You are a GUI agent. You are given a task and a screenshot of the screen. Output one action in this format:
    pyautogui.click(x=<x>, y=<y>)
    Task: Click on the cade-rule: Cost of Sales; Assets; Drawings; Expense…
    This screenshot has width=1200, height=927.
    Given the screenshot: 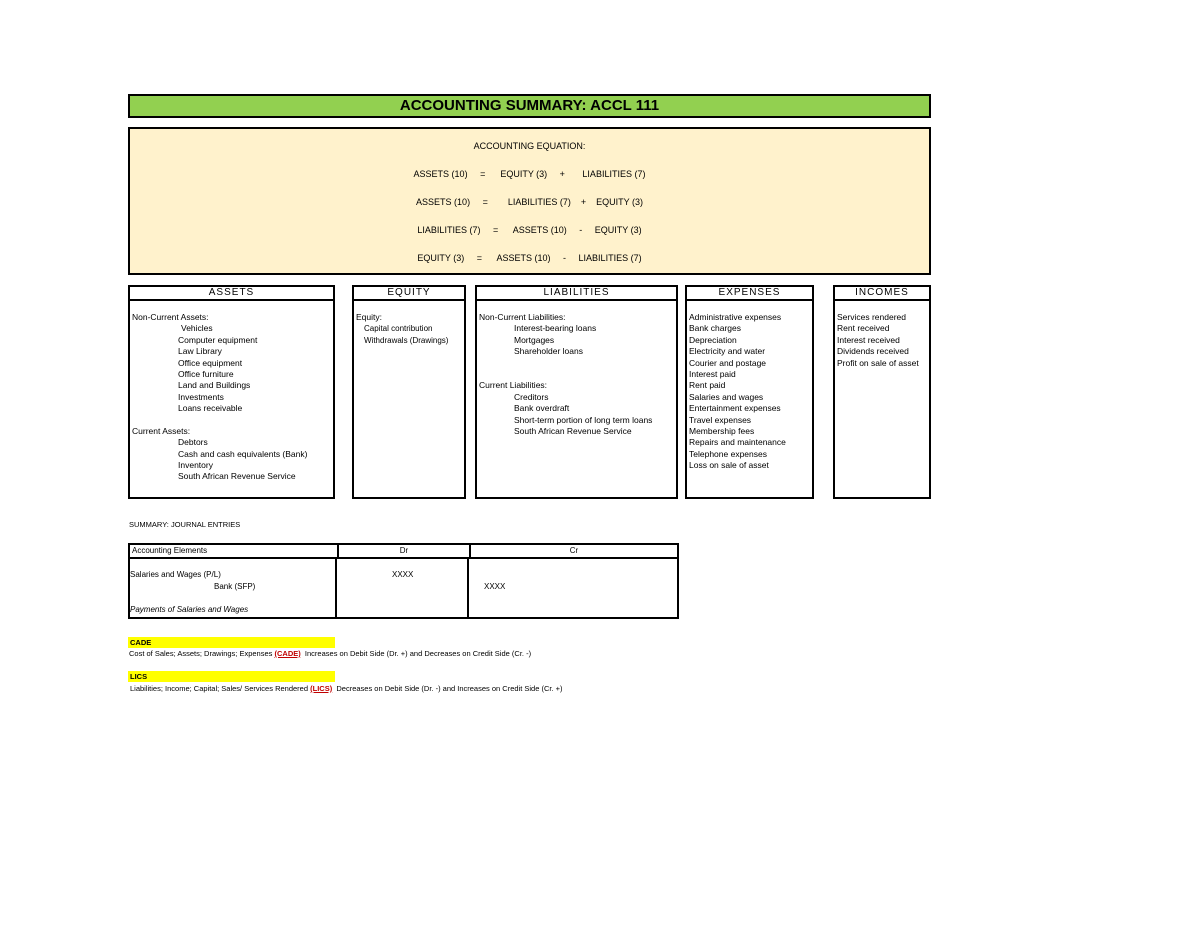 What is the action you would take?
    pyautogui.click(x=330, y=653)
    